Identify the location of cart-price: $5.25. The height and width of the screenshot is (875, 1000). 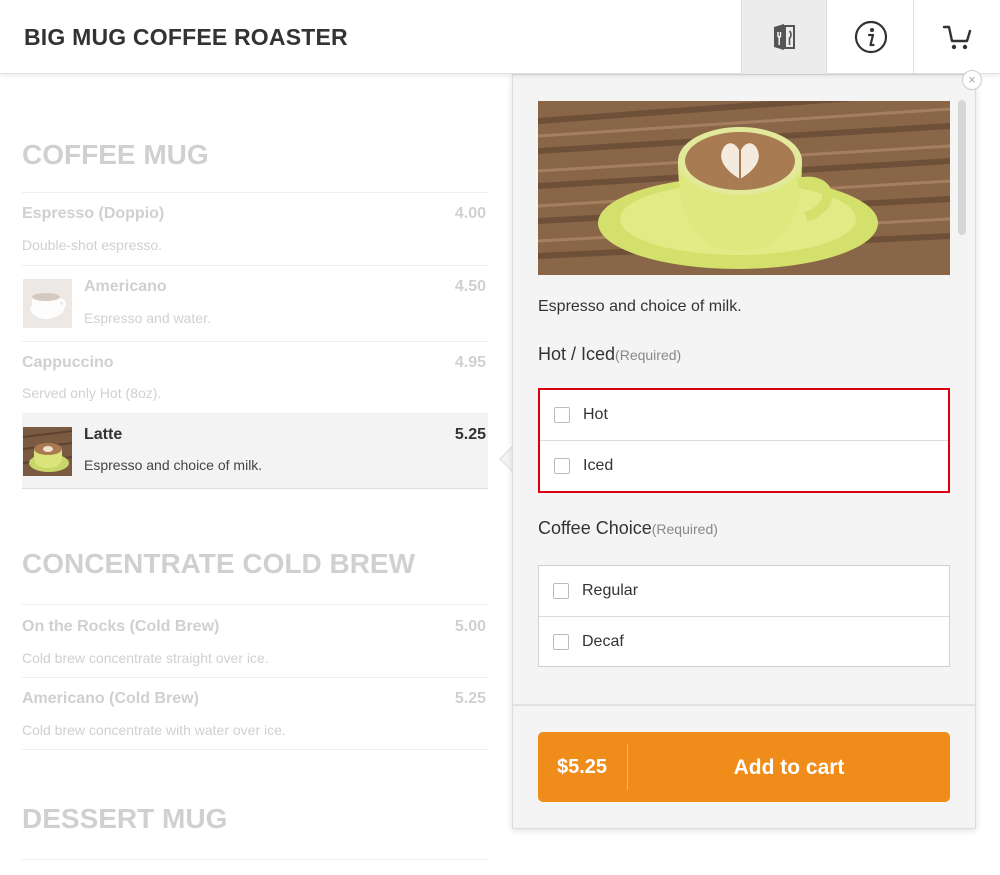
(582, 767).